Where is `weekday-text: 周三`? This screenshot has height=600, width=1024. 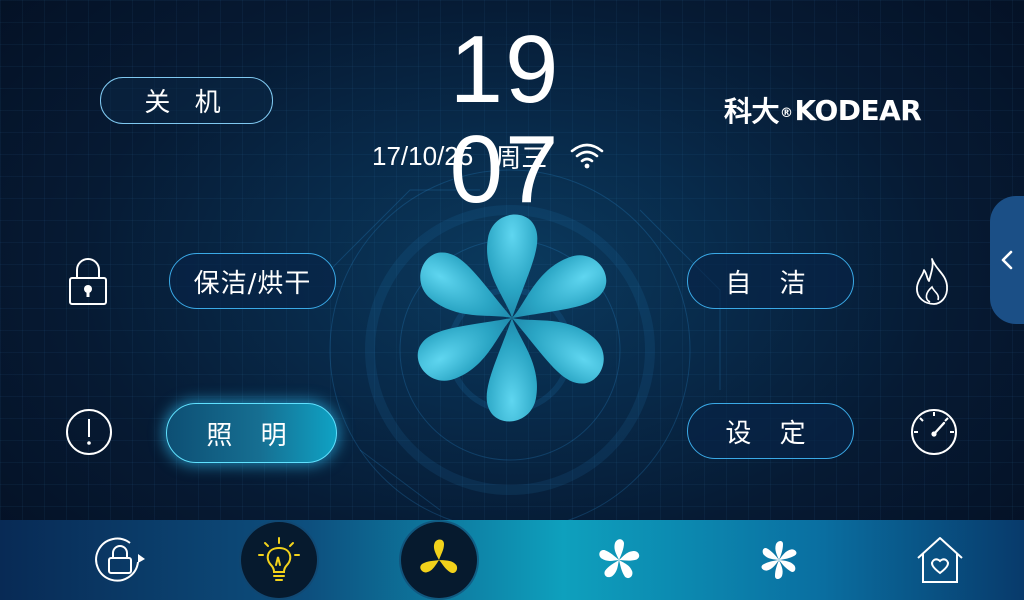
weekday-text: 周三 is located at coordinates (521, 157).